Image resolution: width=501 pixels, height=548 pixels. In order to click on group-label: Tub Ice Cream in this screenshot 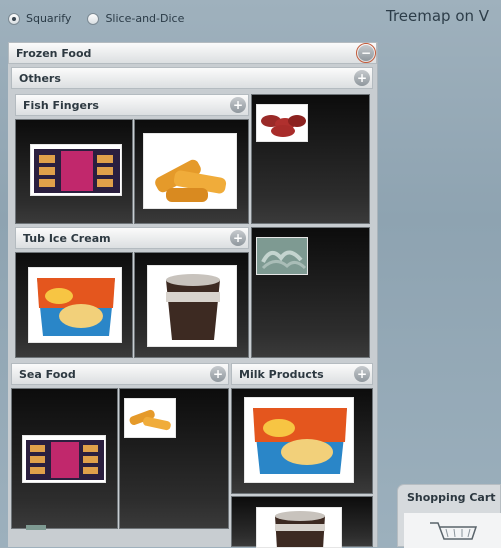, I will do `click(67, 238)`.